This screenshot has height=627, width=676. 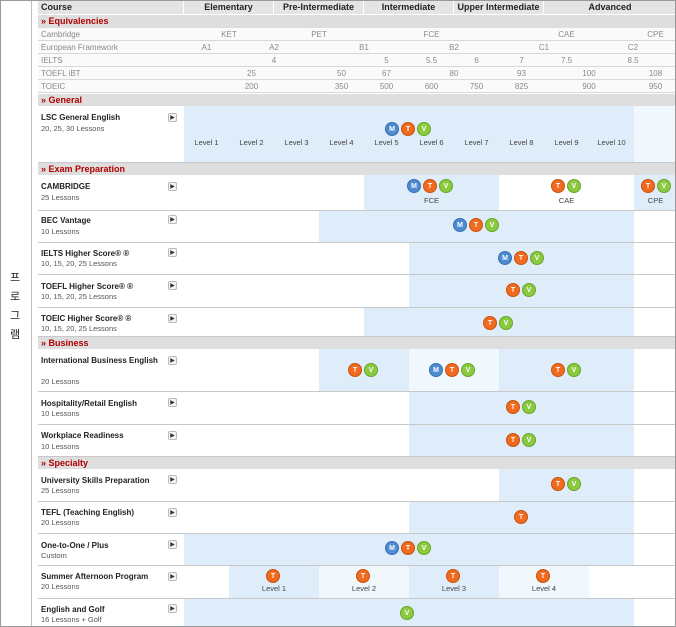 What do you see at coordinates (566, 34) in the screenshot?
I see `equiv-value: CAE` at bounding box center [566, 34].